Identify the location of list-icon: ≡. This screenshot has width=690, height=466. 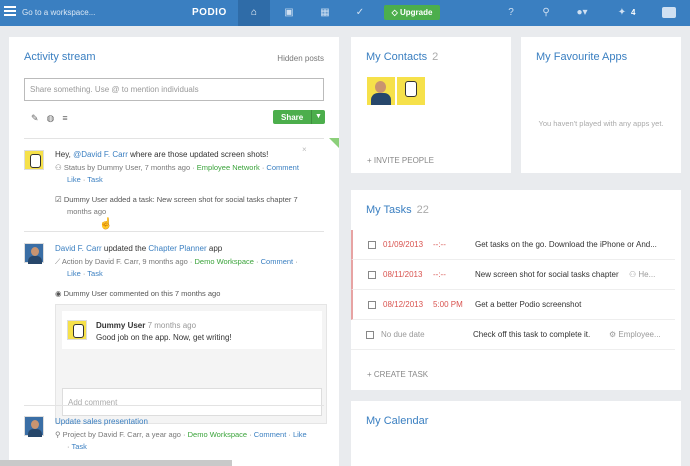
(64, 118).